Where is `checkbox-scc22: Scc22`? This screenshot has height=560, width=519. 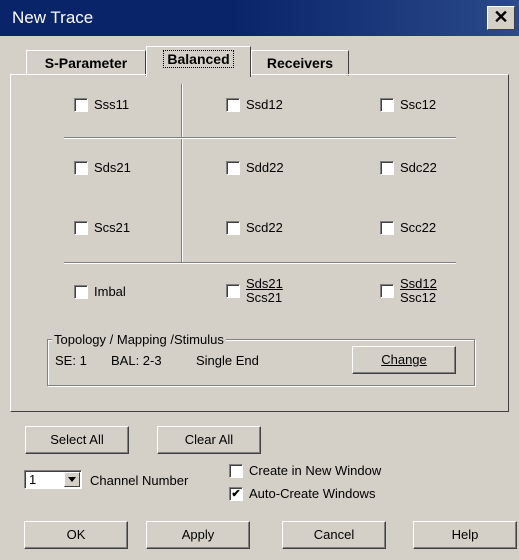 checkbox-scc22: Scc22 is located at coordinates (408, 227).